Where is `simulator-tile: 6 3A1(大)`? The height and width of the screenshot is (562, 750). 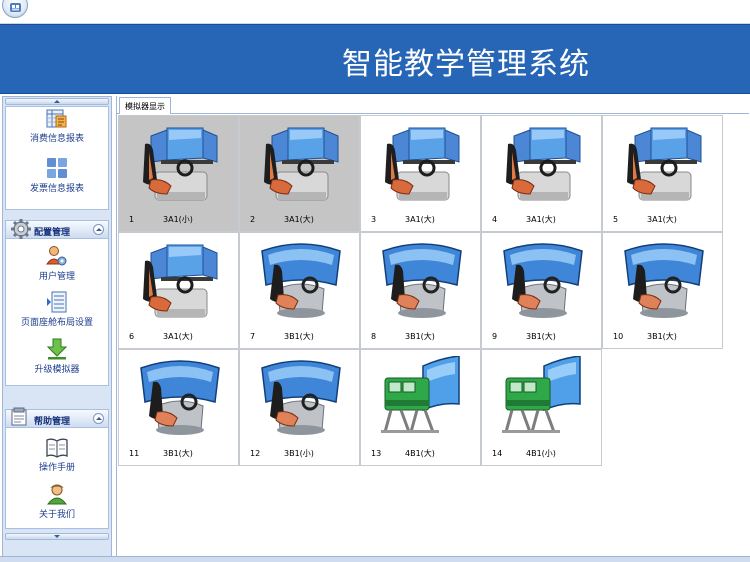 simulator-tile: 6 3A1(大) is located at coordinates (178, 290).